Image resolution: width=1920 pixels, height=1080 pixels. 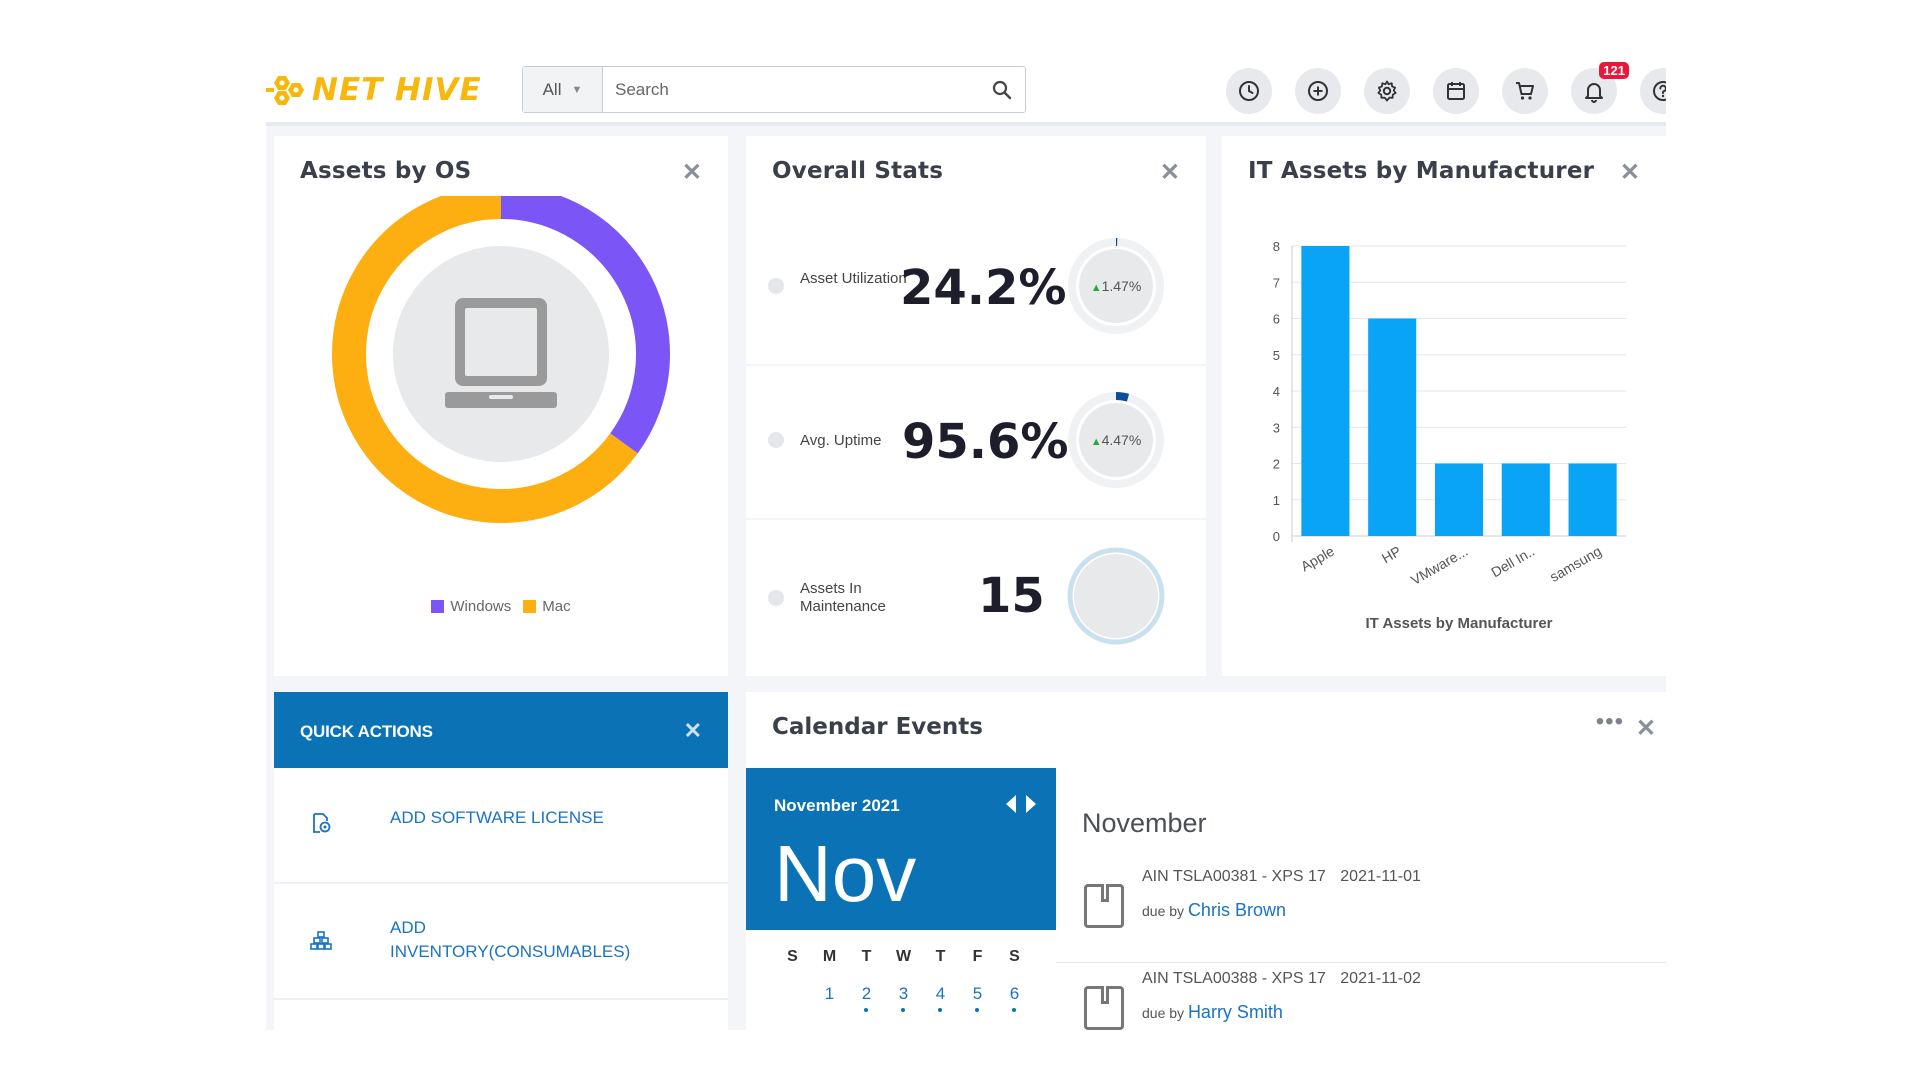 I want to click on y-tick-label: 7, so click(x=1276, y=282).